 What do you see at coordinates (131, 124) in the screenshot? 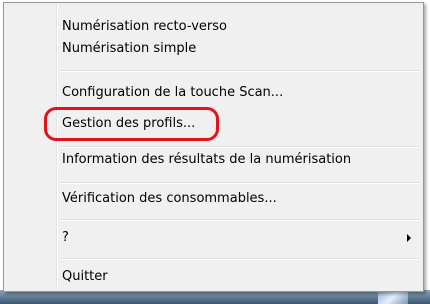
I see `highlight-annotation-ring` at bounding box center [131, 124].